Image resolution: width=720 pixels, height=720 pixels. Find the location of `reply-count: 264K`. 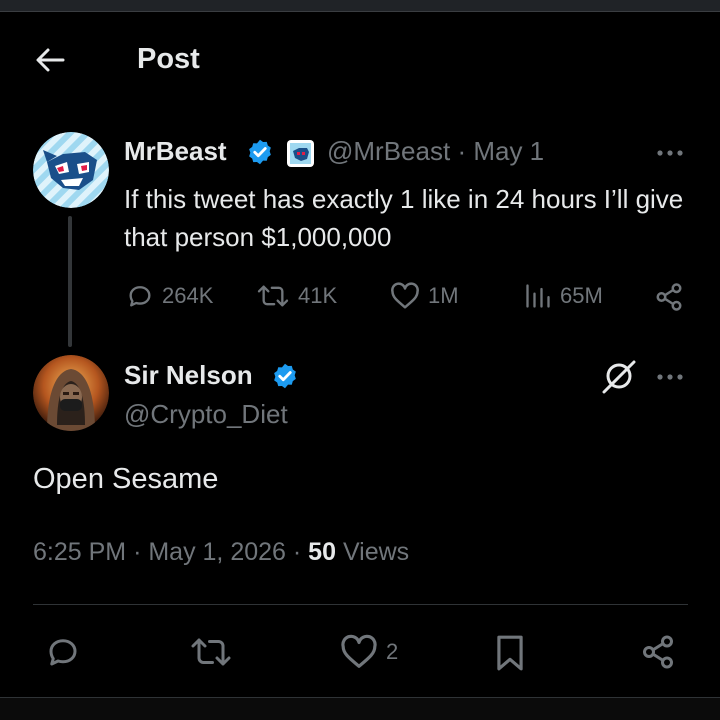

reply-count: 264K is located at coordinates (188, 295).